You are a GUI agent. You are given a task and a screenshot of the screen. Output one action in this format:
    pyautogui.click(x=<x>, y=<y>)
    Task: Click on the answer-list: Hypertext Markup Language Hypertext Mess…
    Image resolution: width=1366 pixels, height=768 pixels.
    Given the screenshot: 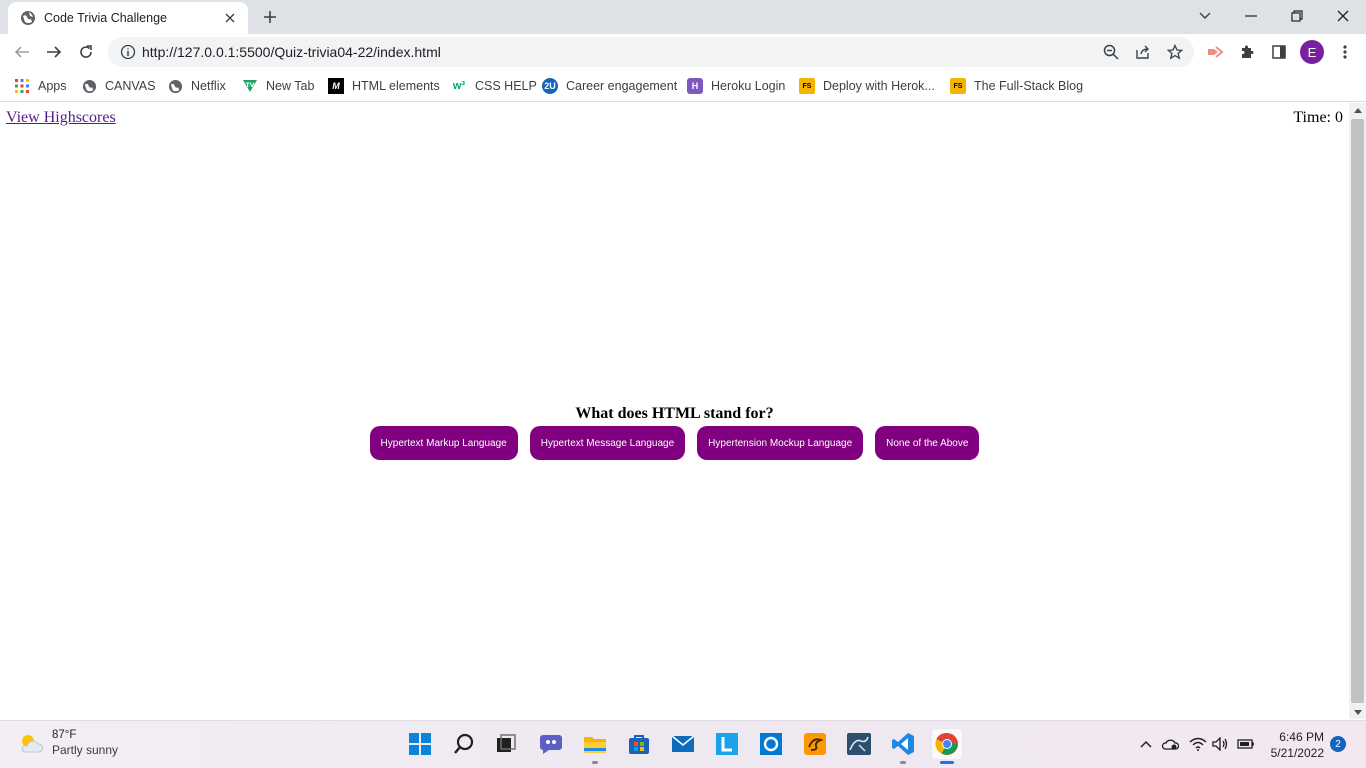 What is the action you would take?
    pyautogui.click(x=674, y=443)
    